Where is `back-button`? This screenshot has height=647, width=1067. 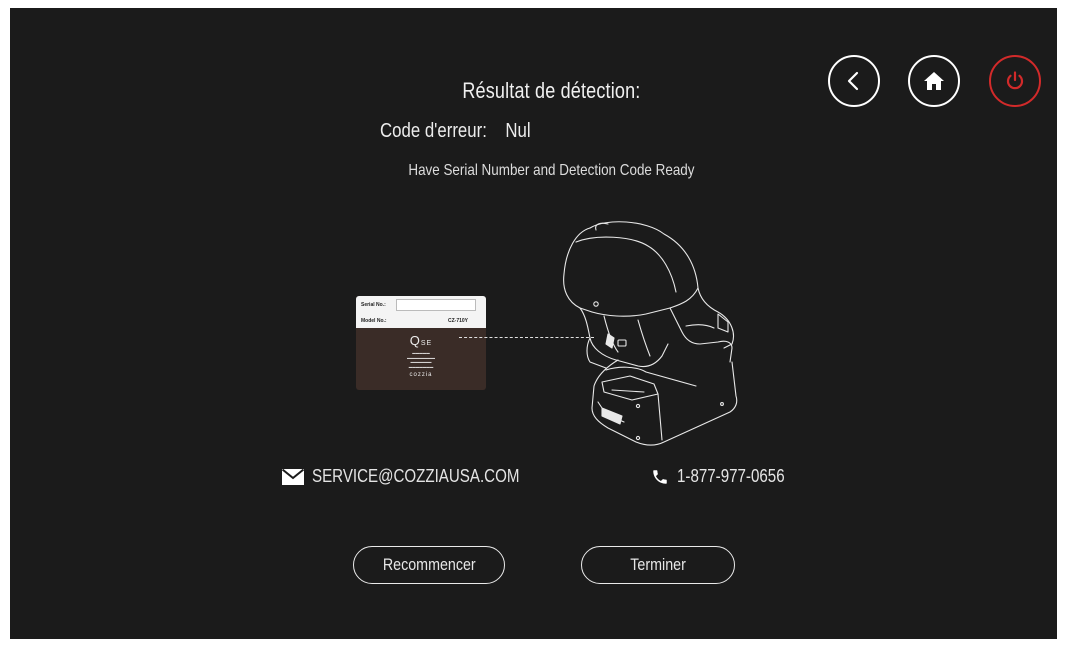 back-button is located at coordinates (854, 81).